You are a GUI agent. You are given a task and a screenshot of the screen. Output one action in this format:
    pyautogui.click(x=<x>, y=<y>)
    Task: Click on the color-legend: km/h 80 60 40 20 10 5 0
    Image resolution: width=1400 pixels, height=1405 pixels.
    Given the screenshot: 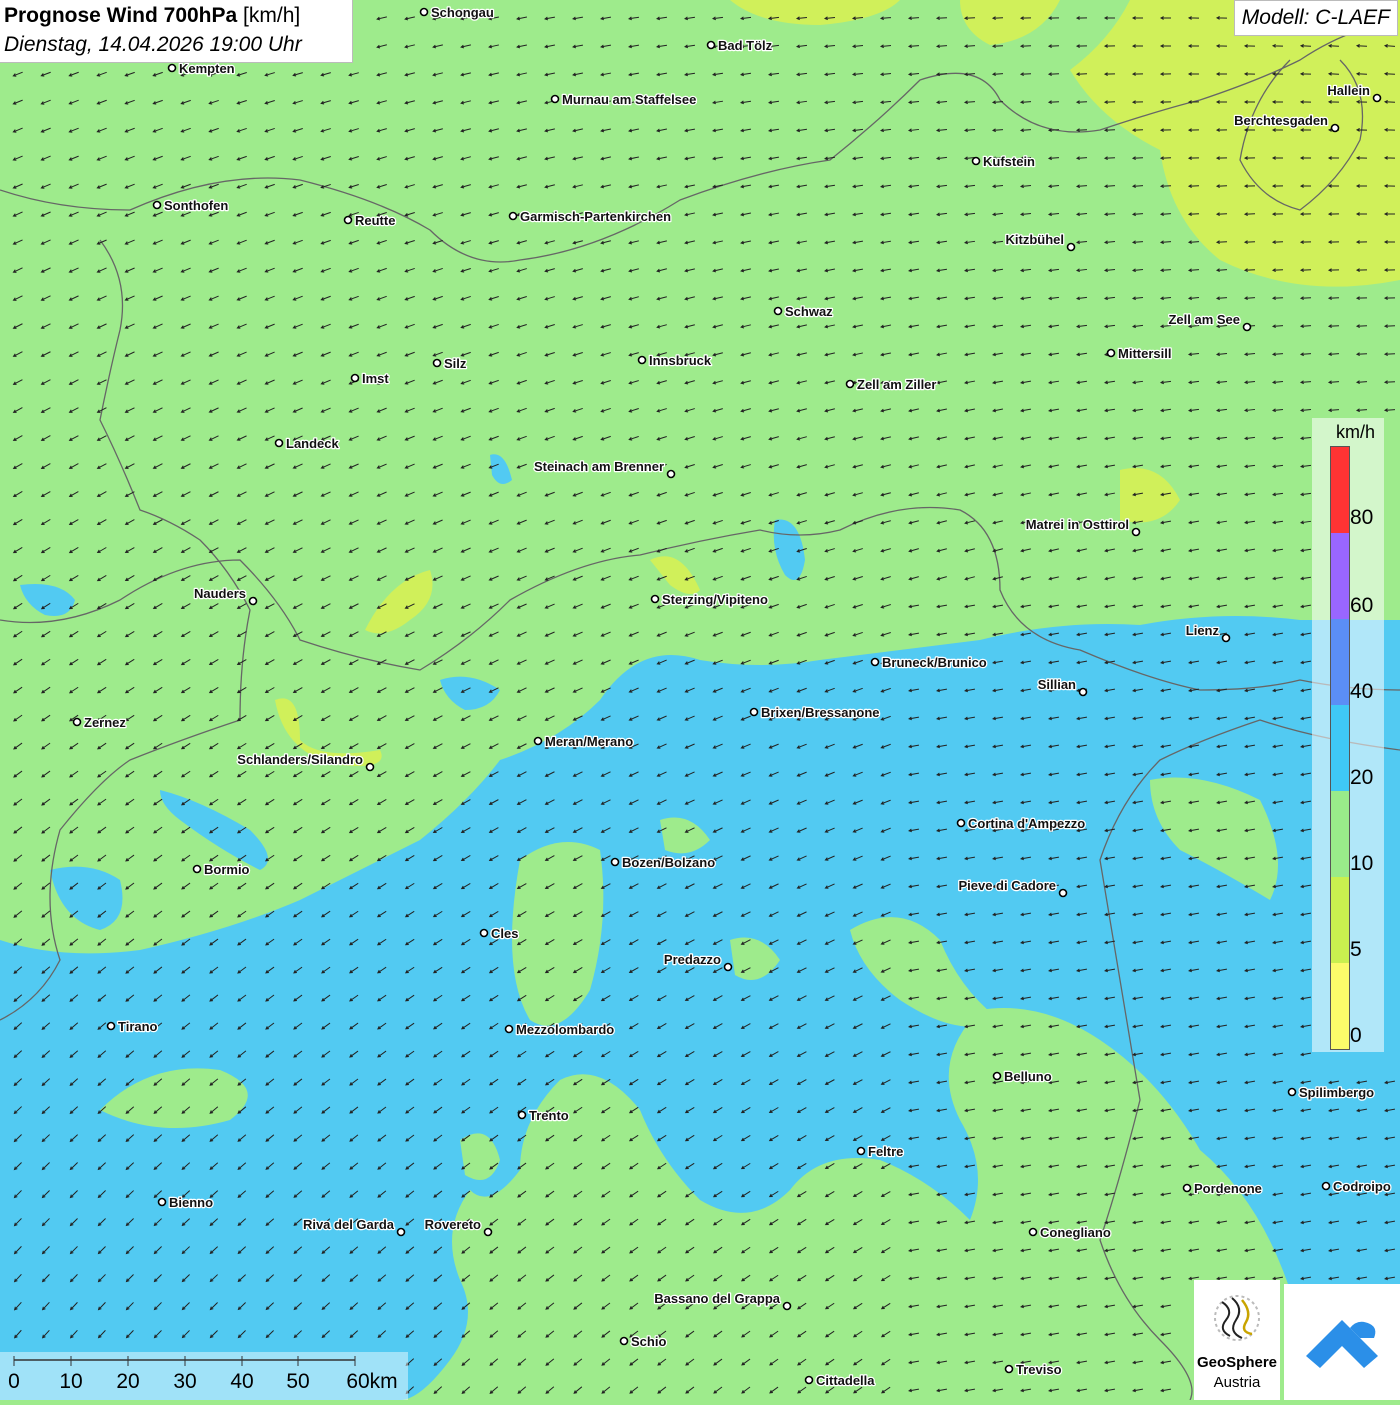 What is the action you would take?
    pyautogui.click(x=1348, y=735)
    